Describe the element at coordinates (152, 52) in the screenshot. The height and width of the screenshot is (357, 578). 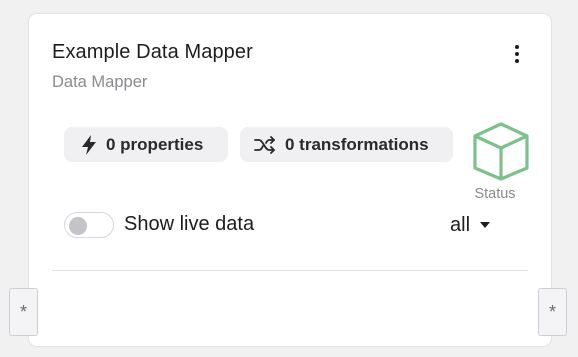
I see `node-title: Example Data Mapper` at that location.